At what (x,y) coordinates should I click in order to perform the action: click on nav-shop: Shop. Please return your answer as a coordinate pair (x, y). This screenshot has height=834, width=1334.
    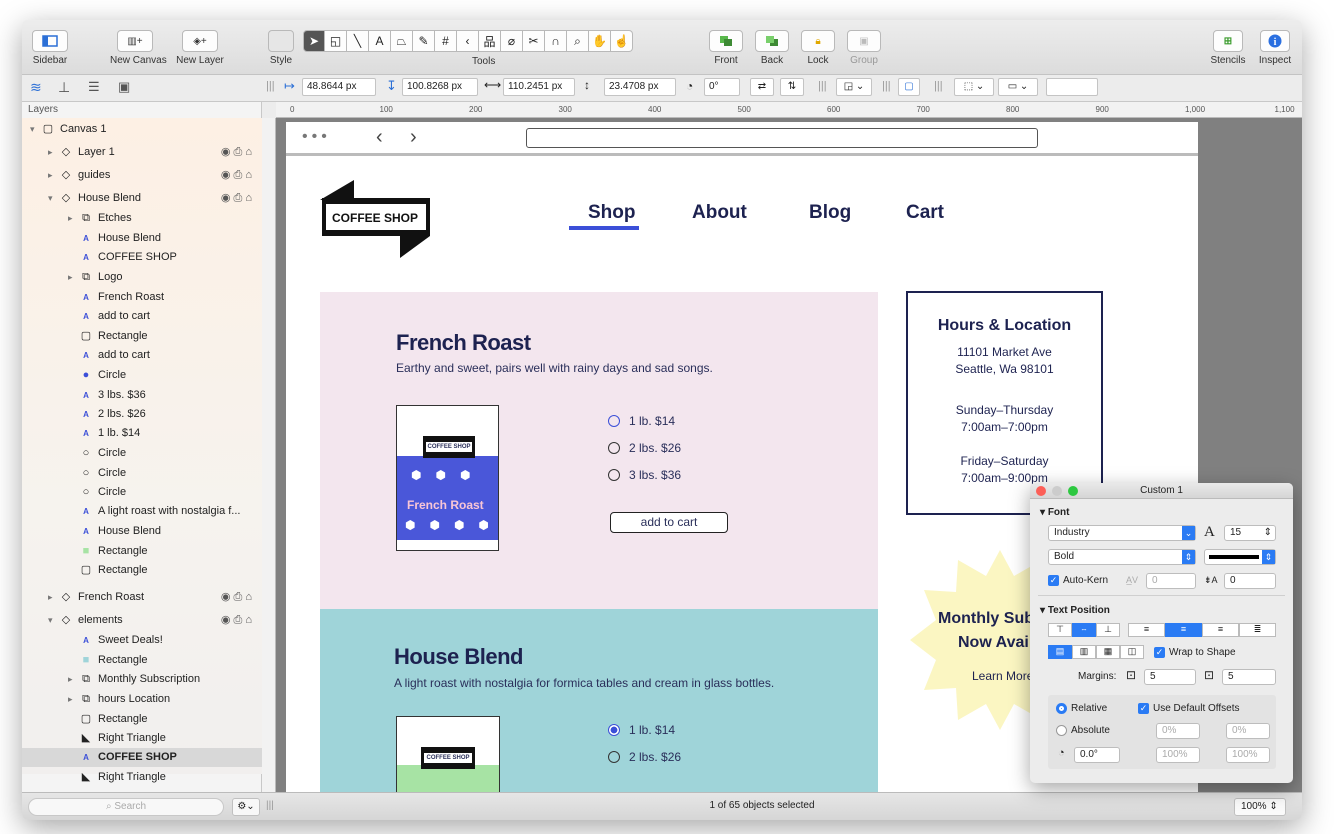
    Looking at the image, I should click on (612, 213).